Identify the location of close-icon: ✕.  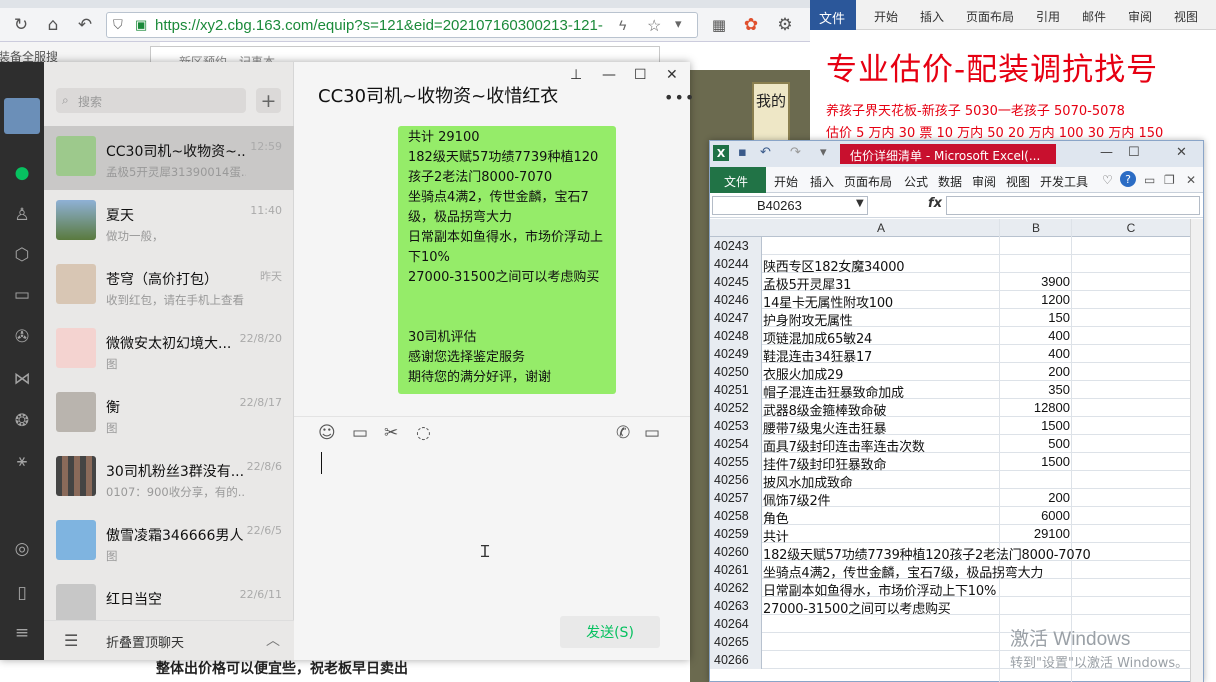
(672, 75).